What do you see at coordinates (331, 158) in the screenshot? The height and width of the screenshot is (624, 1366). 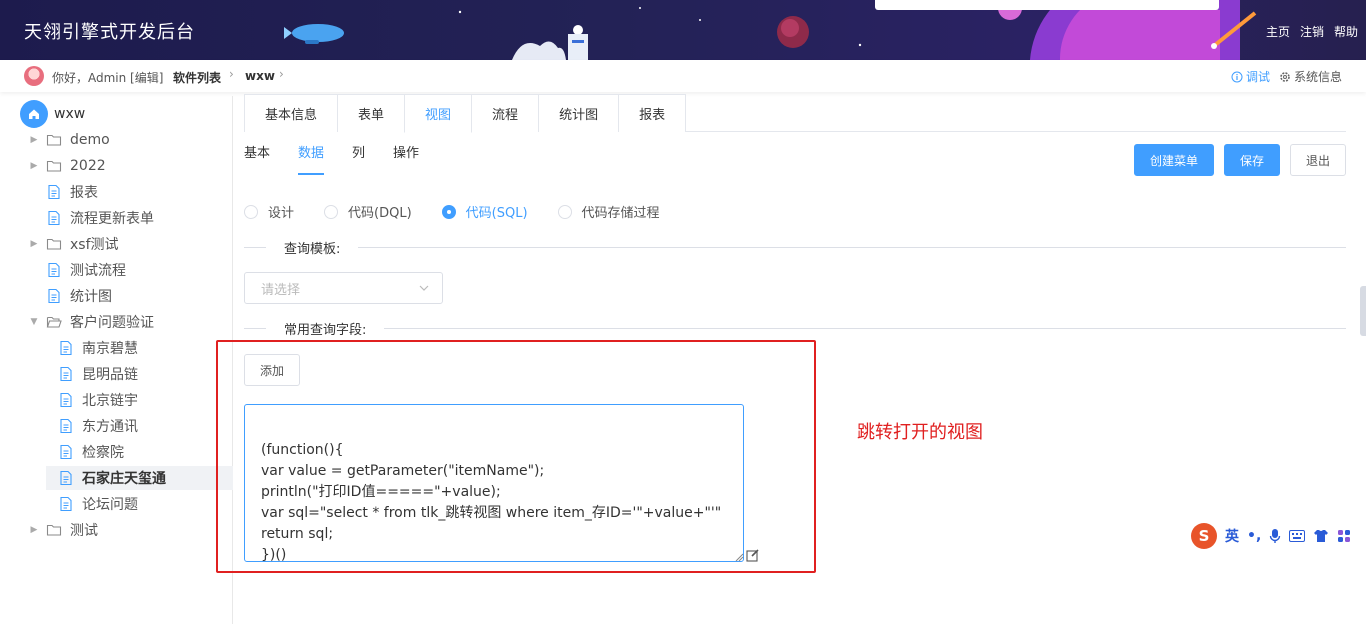 I see `sub-tabs: 基本 数据 列 操作` at bounding box center [331, 158].